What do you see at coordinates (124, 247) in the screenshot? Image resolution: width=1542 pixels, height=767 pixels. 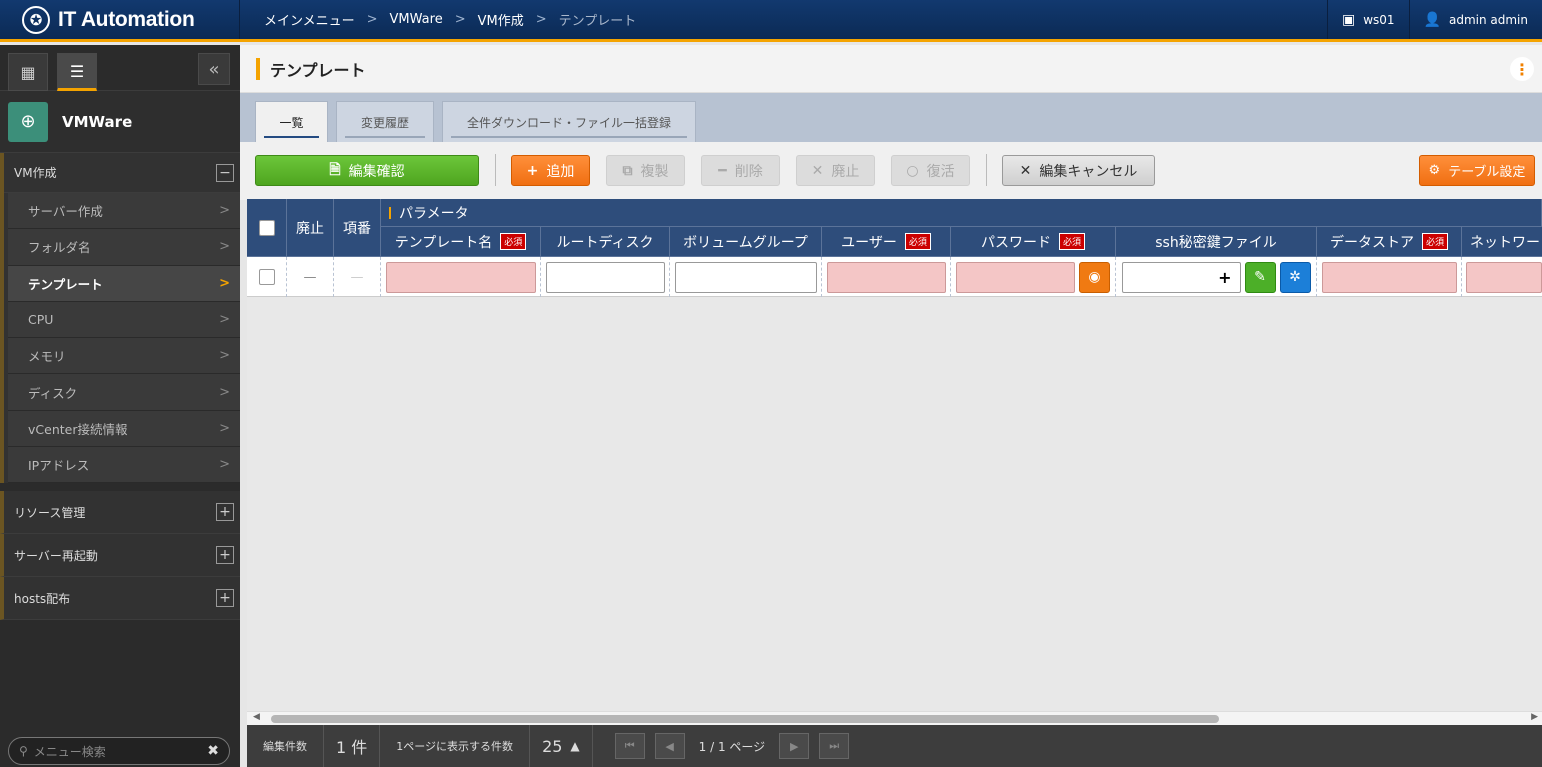 I see `sidebar-item-folder: フォルダ名 >` at bounding box center [124, 247].